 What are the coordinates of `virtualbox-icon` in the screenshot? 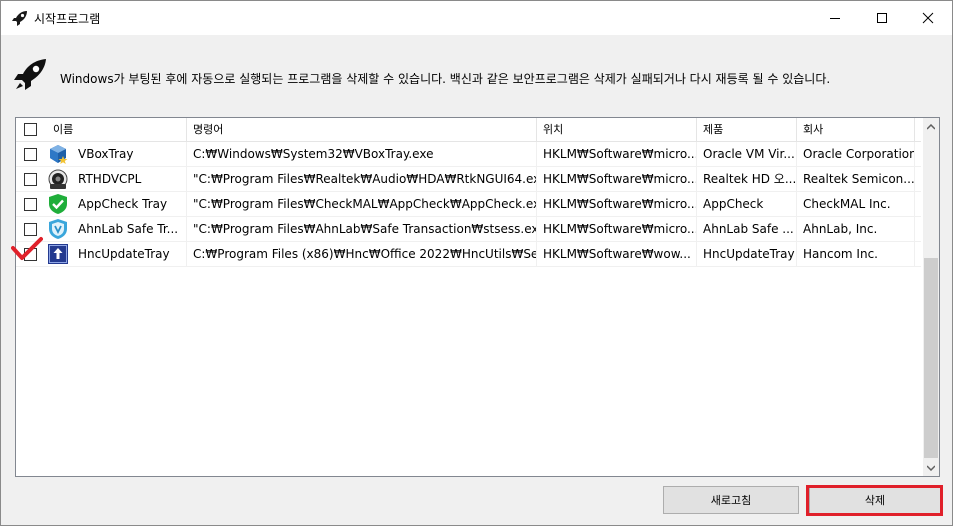 It's located at (59, 154).